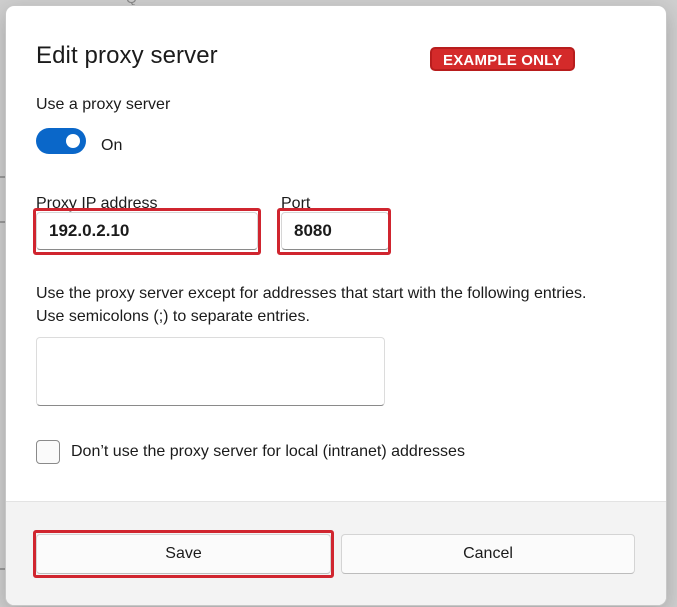 The image size is (677, 607). Describe the element at coordinates (488, 554) in the screenshot. I see `cancel-button: Cancel` at that location.